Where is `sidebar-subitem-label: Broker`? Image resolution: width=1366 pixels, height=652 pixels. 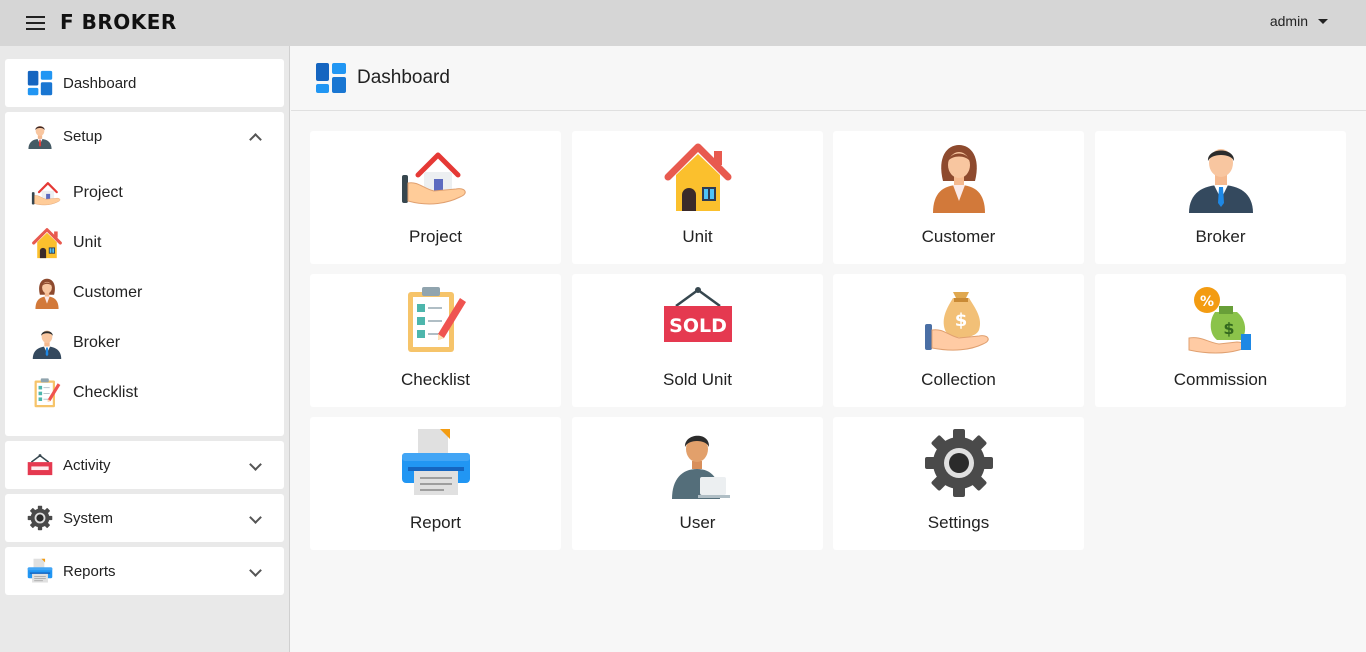 sidebar-subitem-label: Broker is located at coordinates (97, 342).